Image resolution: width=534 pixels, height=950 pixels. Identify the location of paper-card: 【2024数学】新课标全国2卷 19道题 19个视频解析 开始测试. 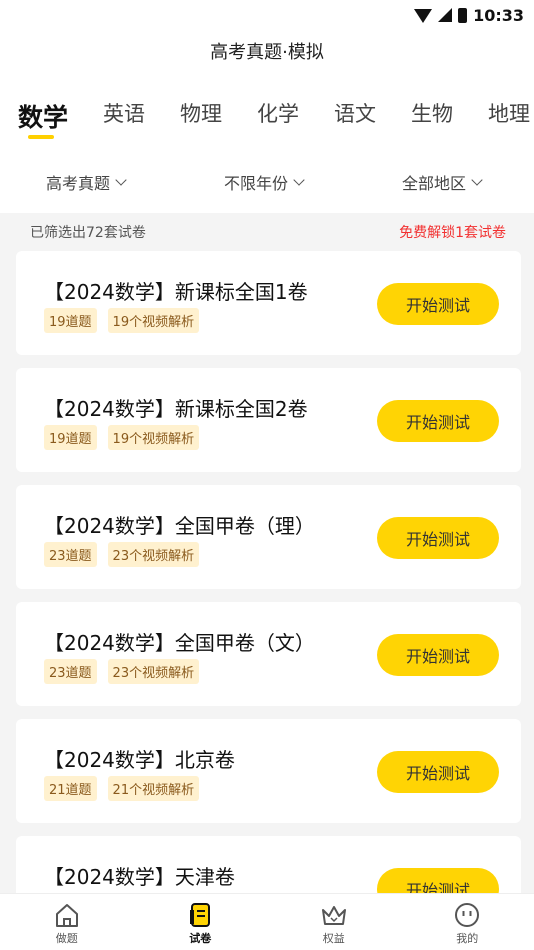
(268, 420).